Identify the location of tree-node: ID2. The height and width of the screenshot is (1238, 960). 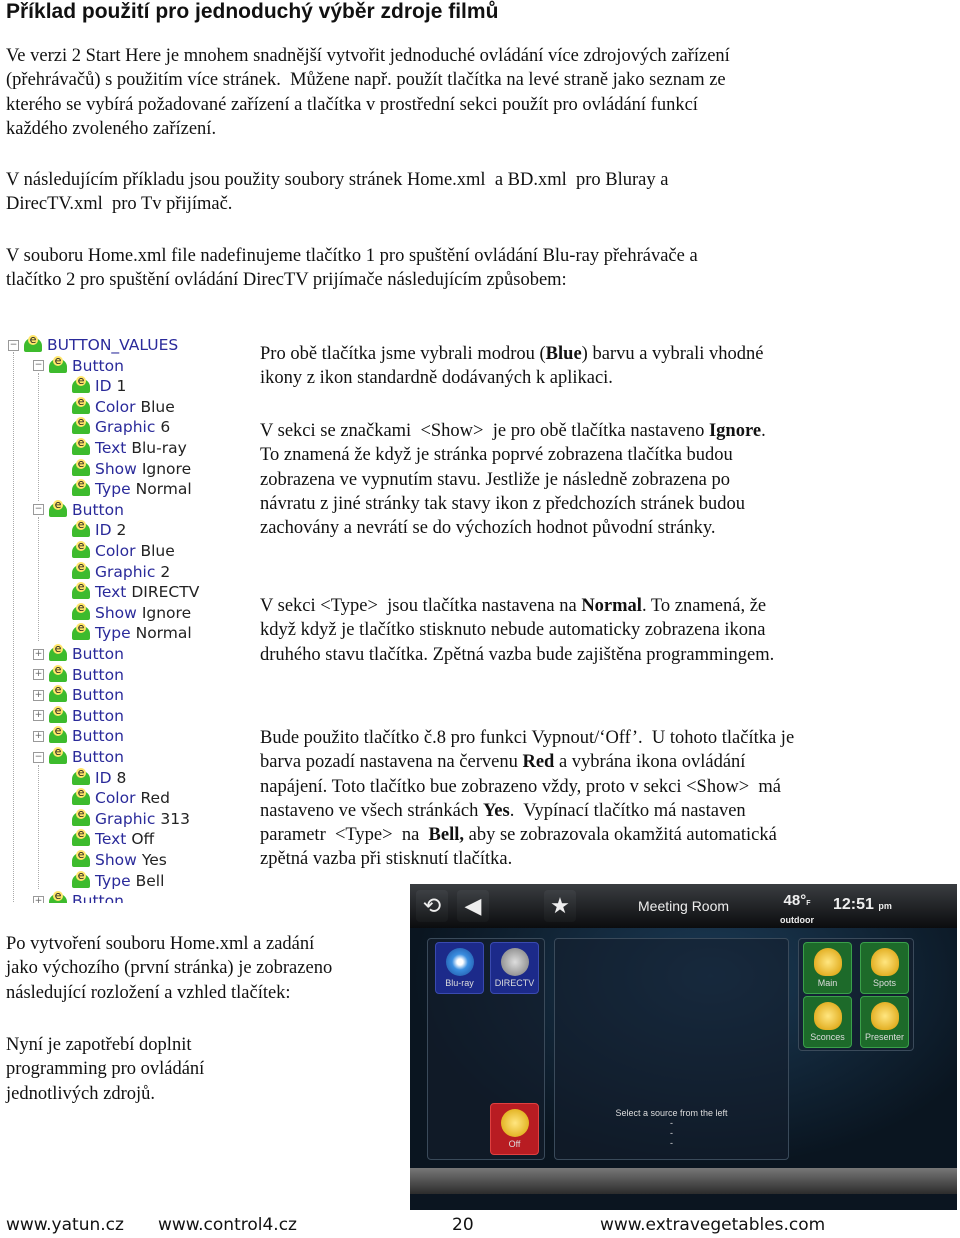
(99, 530).